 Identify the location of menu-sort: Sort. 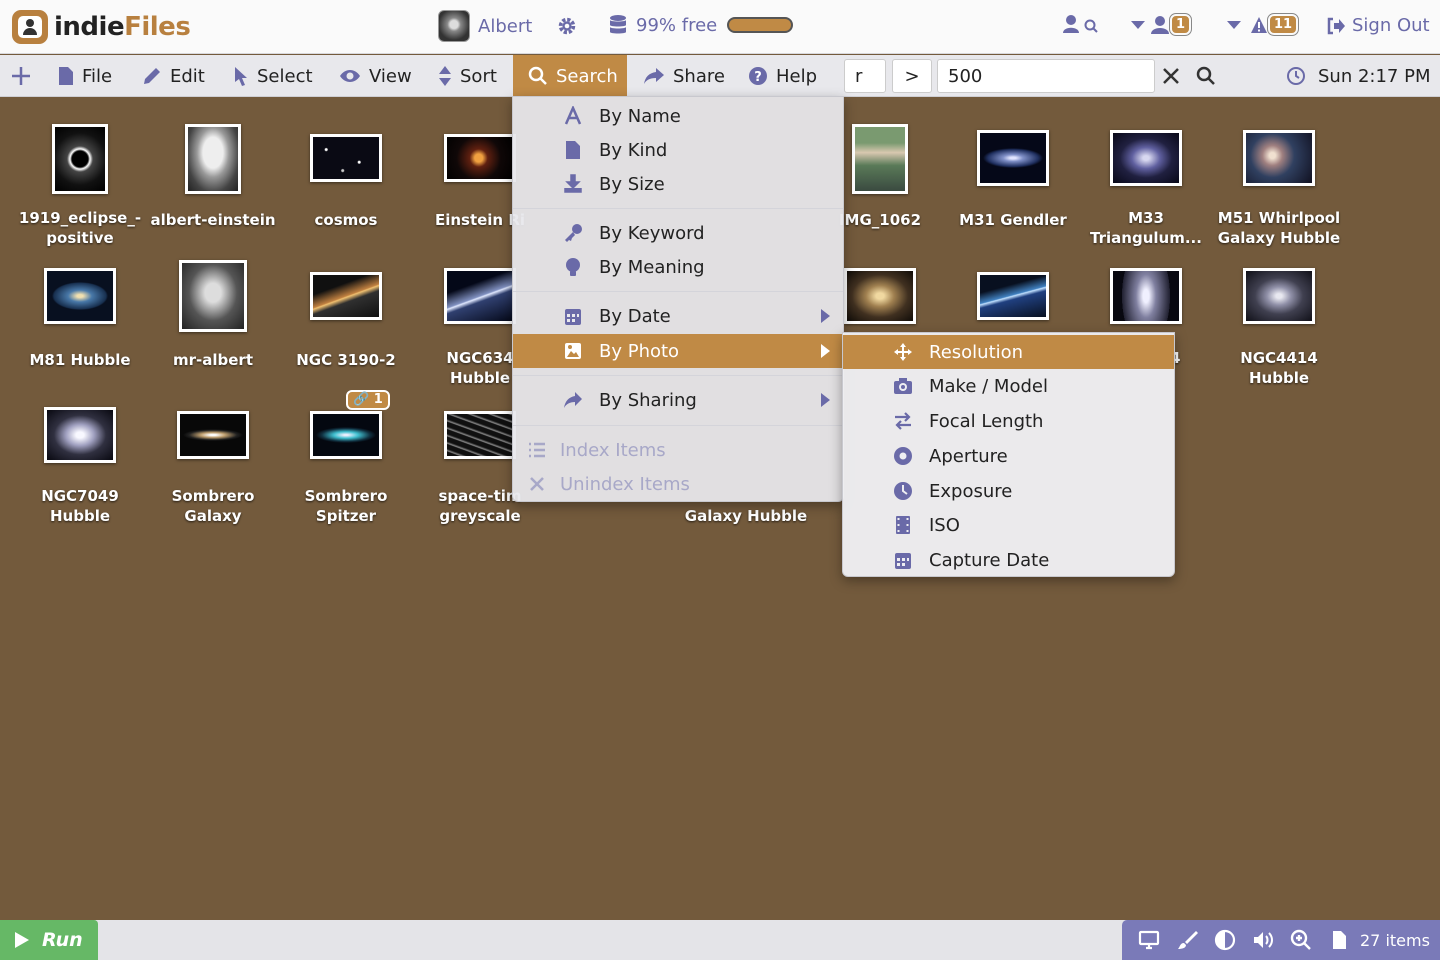
(467, 76).